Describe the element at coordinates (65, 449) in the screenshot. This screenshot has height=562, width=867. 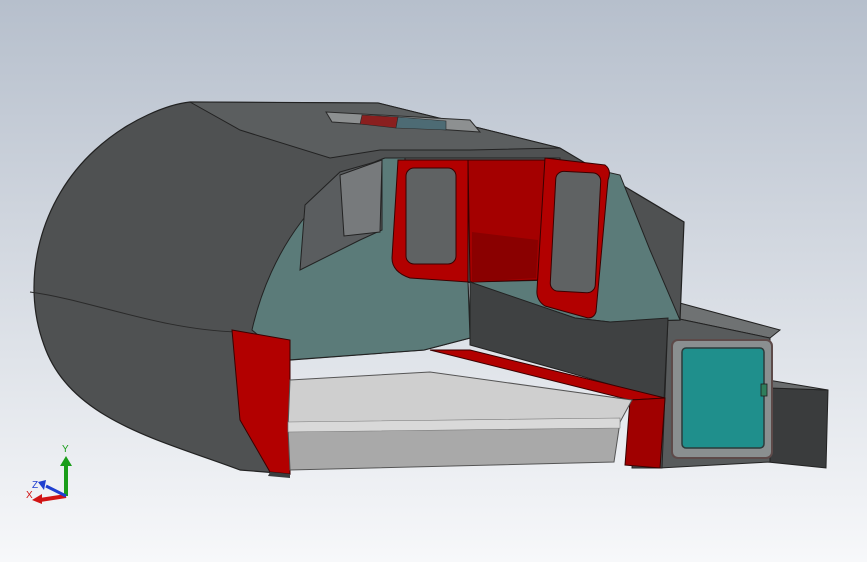
I see `triad-y-label: Y` at that location.